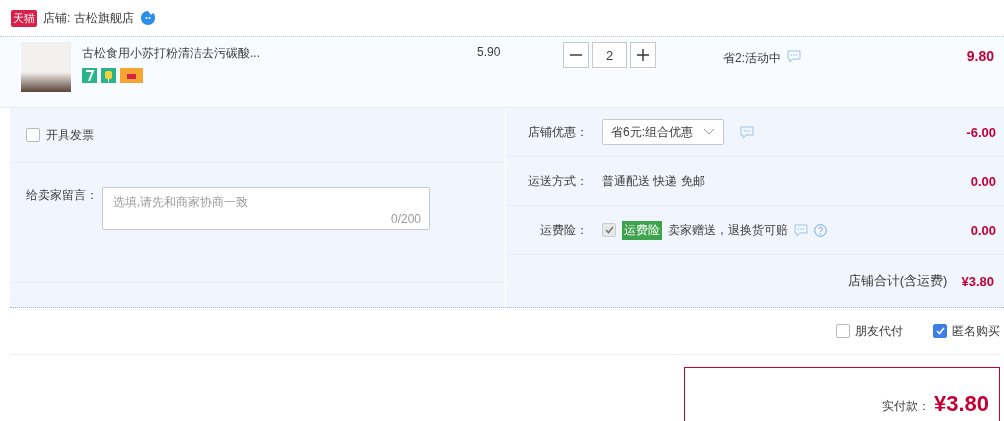 This screenshot has height=421, width=1004. What do you see at coordinates (752, 58) in the screenshot?
I see `promotion-label: 省2:活动中` at bounding box center [752, 58].